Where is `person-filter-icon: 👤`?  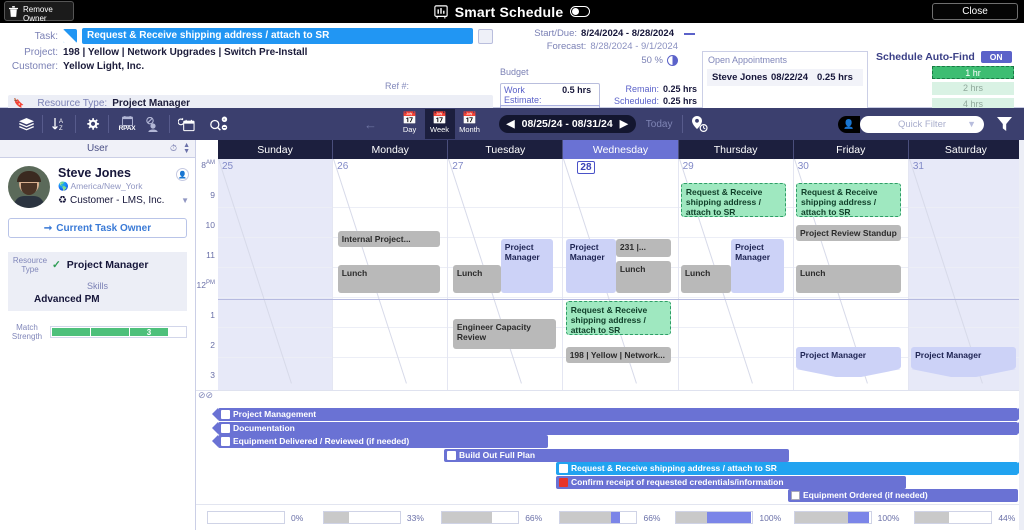
person-filter-icon: 👤 is located at coordinates (849, 124).